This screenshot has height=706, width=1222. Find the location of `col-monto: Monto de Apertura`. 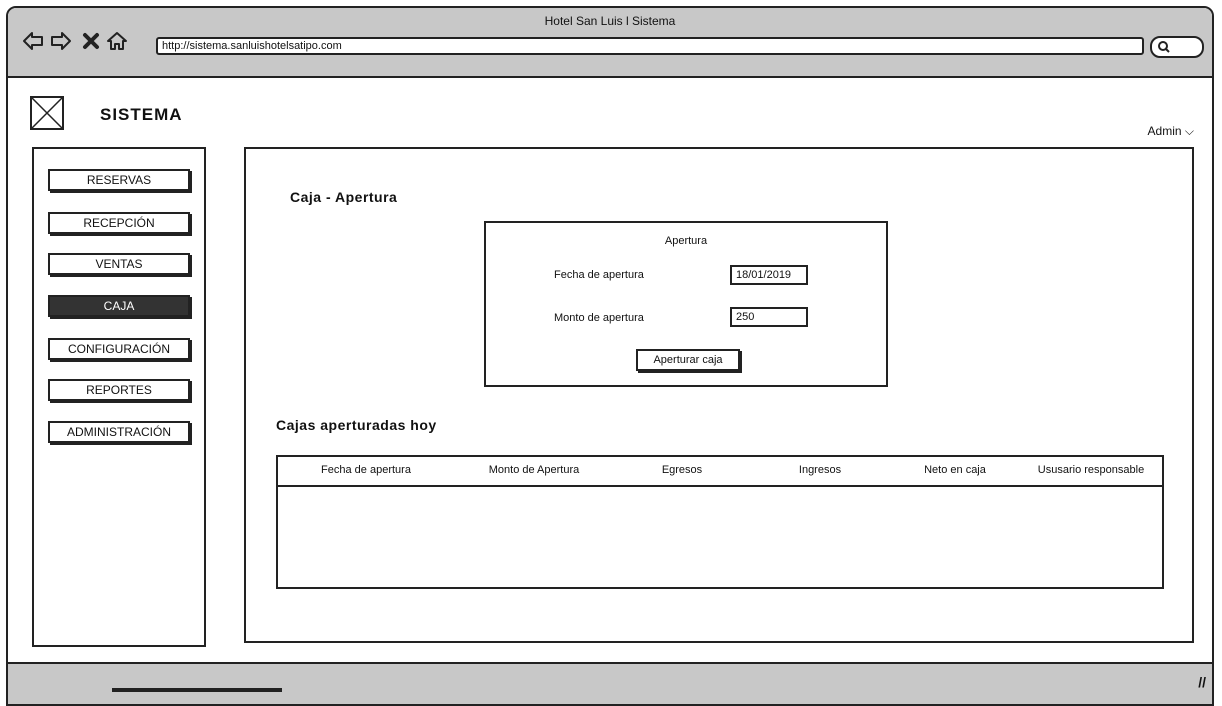

col-monto: Monto de Apertura is located at coordinates (534, 470).